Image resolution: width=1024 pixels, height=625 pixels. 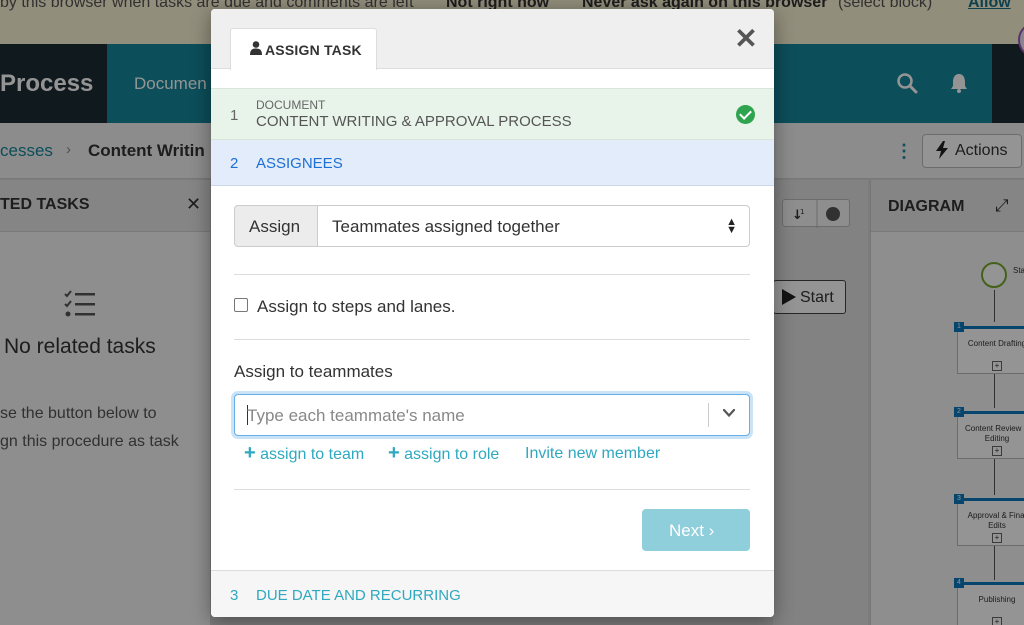 I want to click on select-caret-icon: ▲ ▼, so click(x=731, y=226).